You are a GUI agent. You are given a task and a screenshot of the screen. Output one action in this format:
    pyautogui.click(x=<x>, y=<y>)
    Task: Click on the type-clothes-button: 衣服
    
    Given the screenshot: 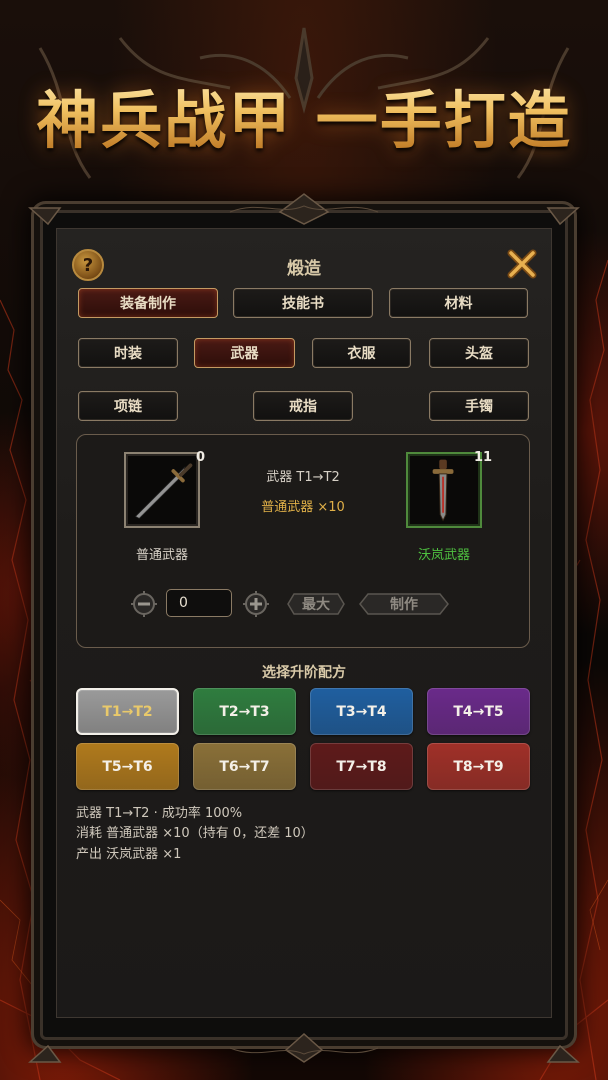 What is the action you would take?
    pyautogui.click(x=361, y=353)
    